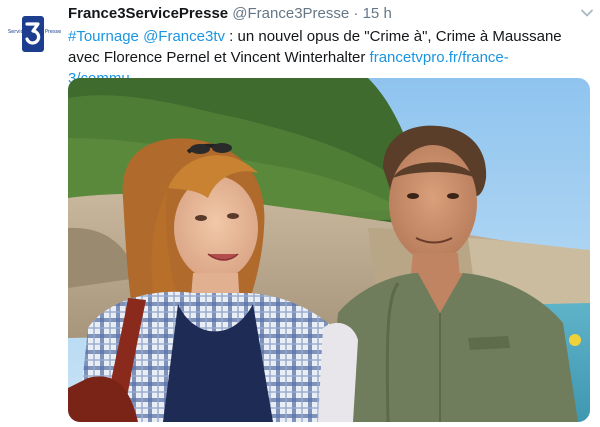  Describe the element at coordinates (148, 13) in the screenshot. I see `author-name: France3ServicePresse` at that location.